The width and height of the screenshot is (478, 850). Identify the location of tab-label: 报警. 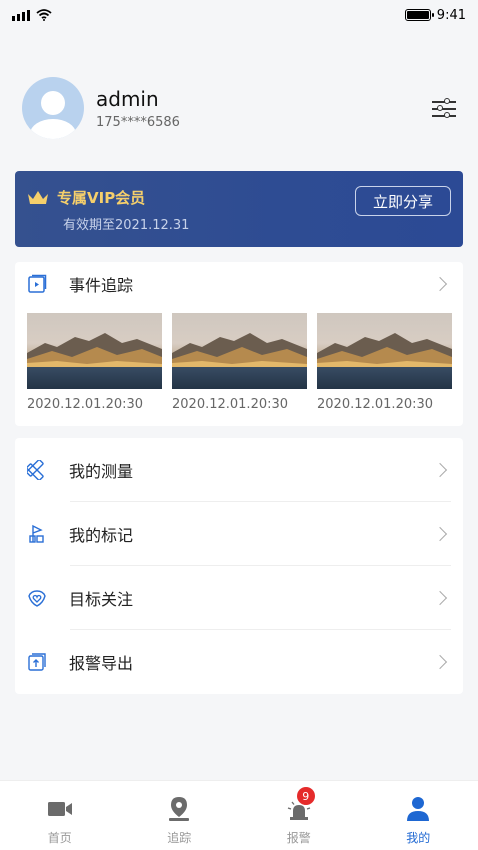
(298, 838).